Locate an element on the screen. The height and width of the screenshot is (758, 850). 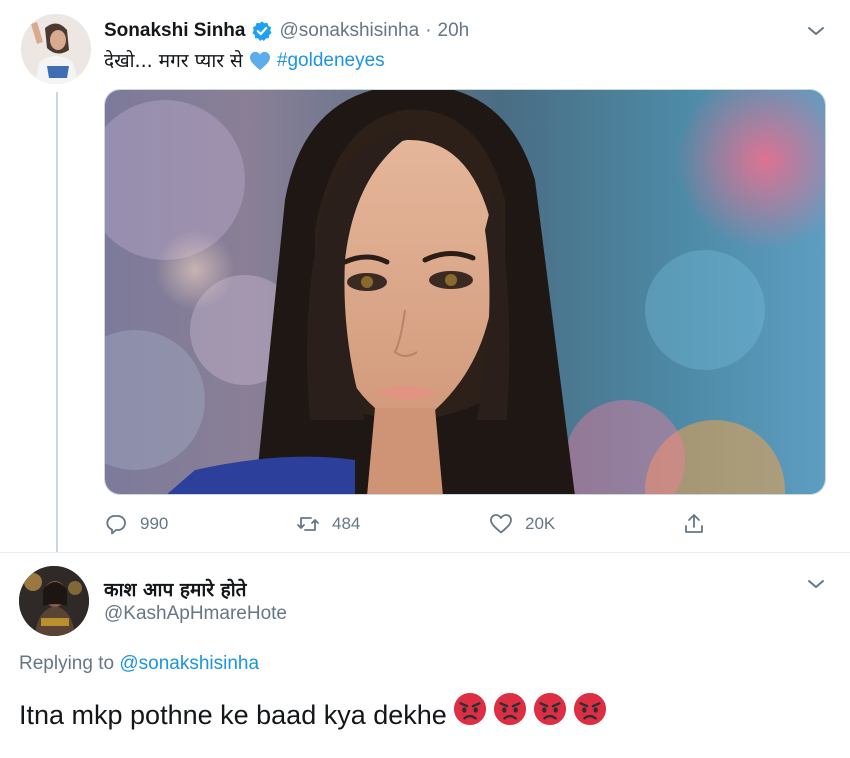
reply-icon is located at coordinates (116, 525).